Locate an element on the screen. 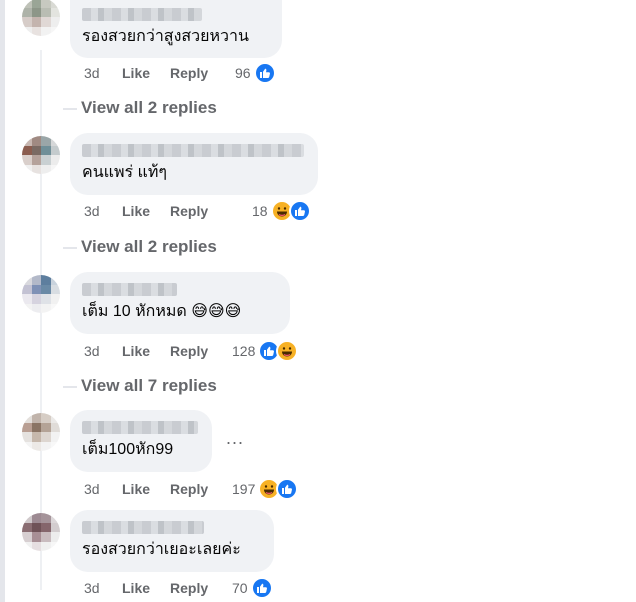  comment-bubble: เต็ม100หัก99 is located at coordinates (141, 441).